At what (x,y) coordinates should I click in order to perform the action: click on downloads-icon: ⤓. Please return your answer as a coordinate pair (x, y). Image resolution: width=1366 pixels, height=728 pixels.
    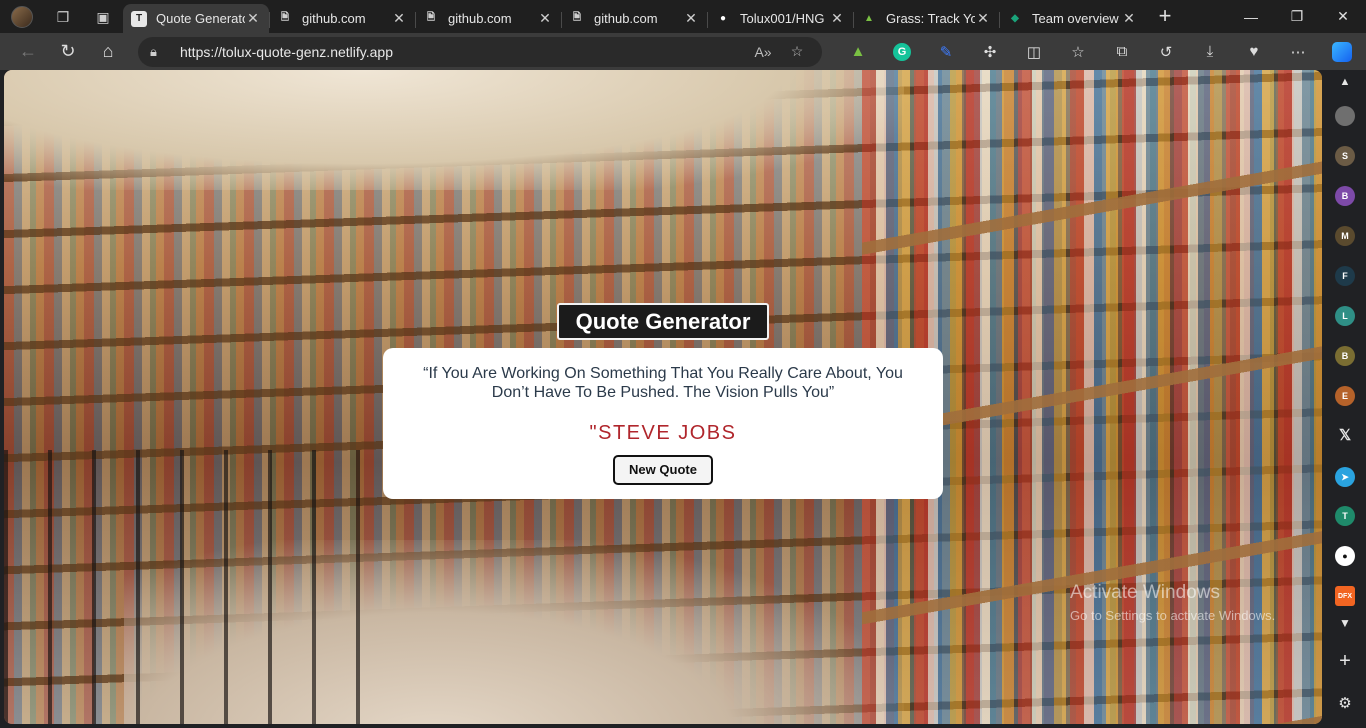
    Looking at the image, I should click on (1210, 52).